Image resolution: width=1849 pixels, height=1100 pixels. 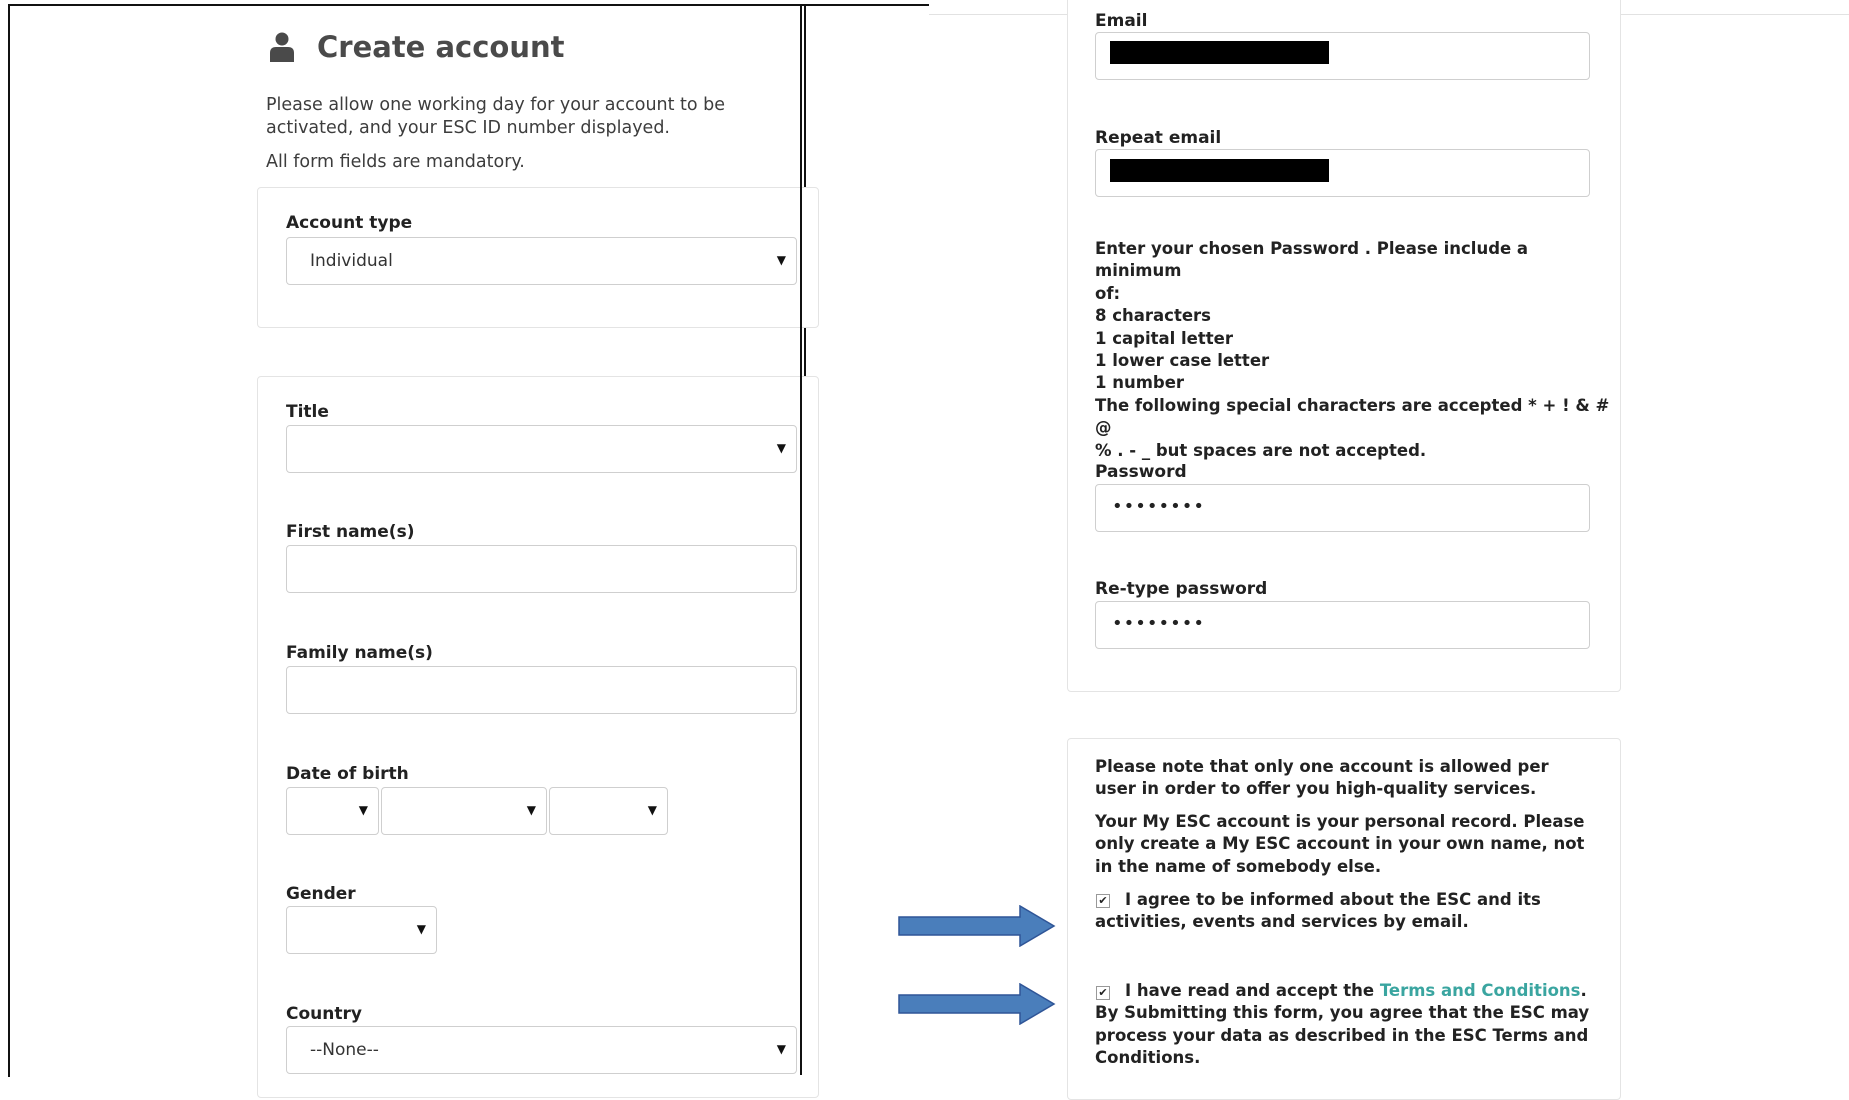 What do you see at coordinates (541, 261) in the screenshot?
I see `account-type-select: Individual ▼` at bounding box center [541, 261].